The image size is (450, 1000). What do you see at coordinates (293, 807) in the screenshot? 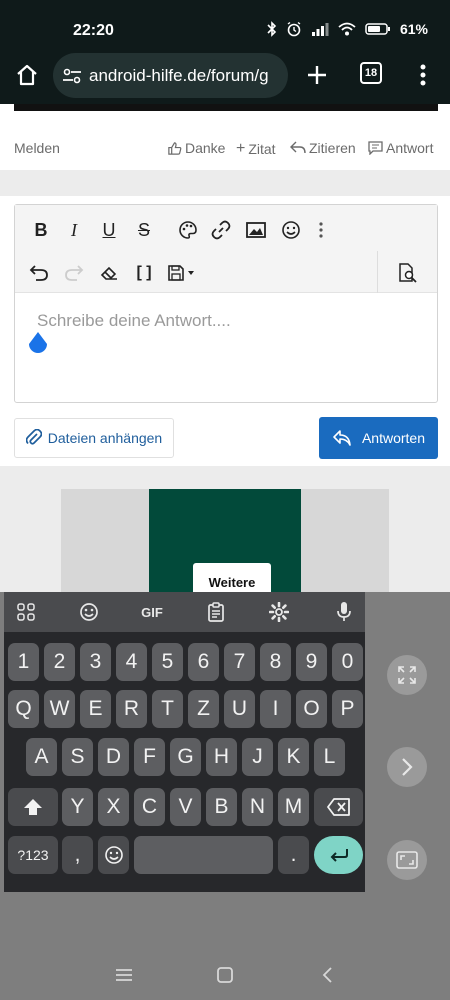
I see `key-m: M` at bounding box center [293, 807].